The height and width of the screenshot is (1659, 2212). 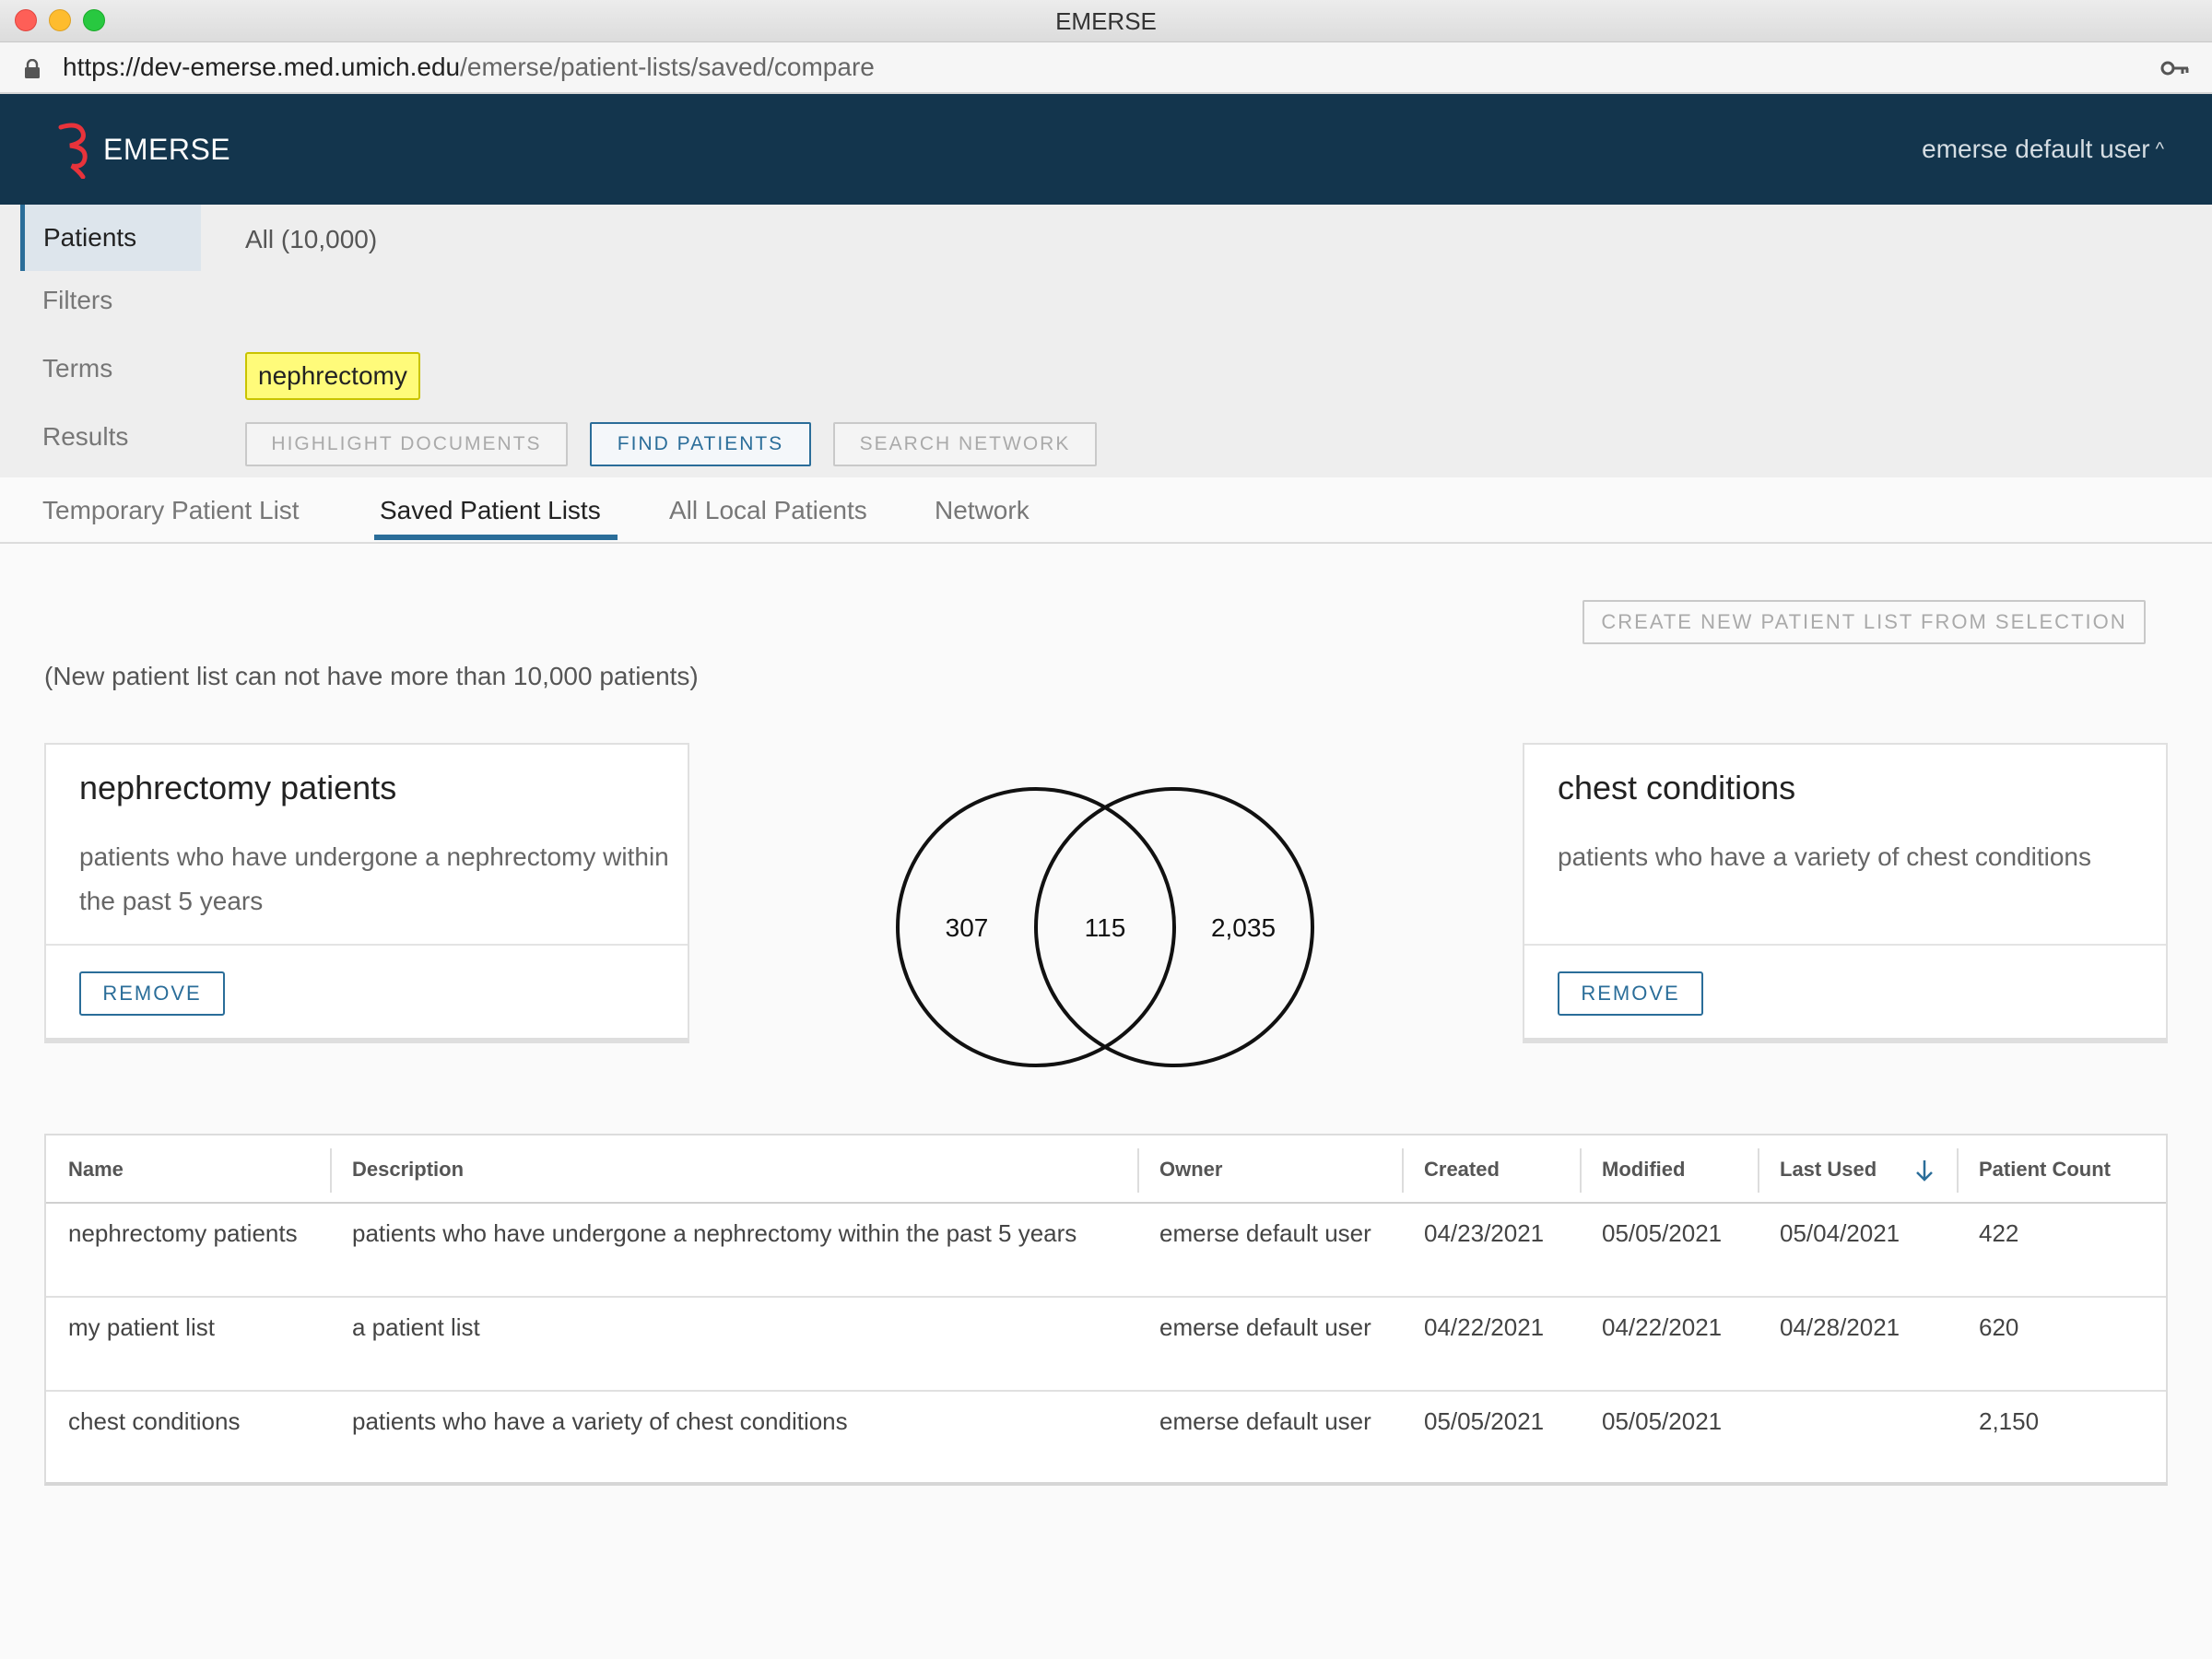 I want to click on arrow-down-icon, so click(x=1924, y=1170).